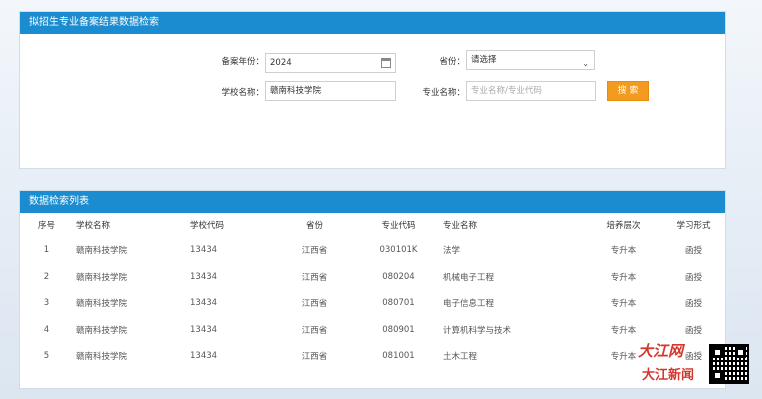 This screenshot has height=399, width=762. I want to click on search-panel-title: 拟招生专业备案结果数据检索, so click(372, 23).